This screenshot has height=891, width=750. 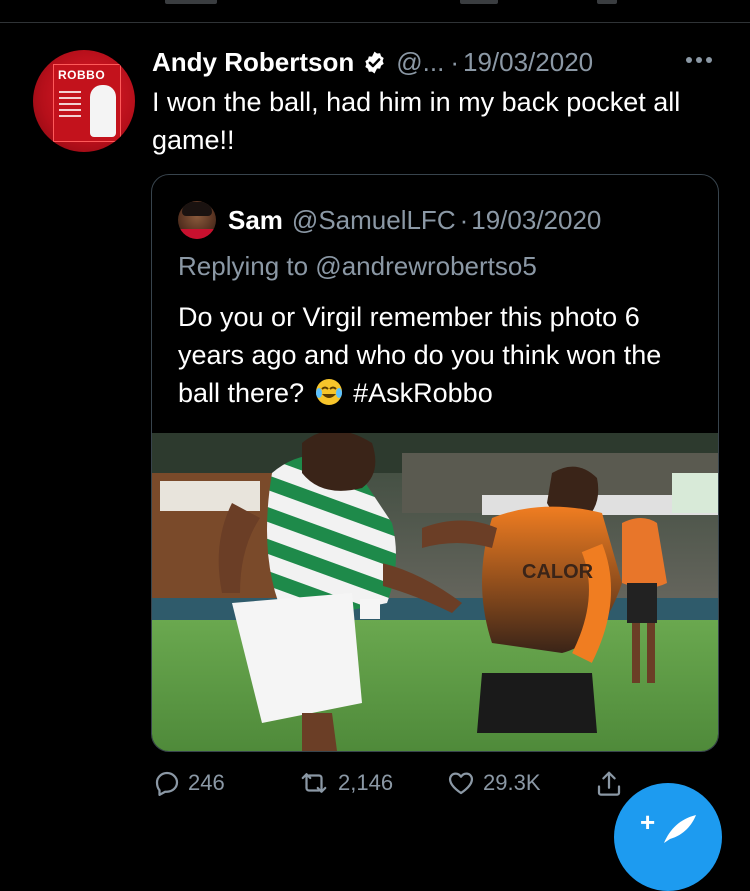 What do you see at coordinates (87, 103) in the screenshot?
I see `avatar-book-cover: ROBBO` at bounding box center [87, 103].